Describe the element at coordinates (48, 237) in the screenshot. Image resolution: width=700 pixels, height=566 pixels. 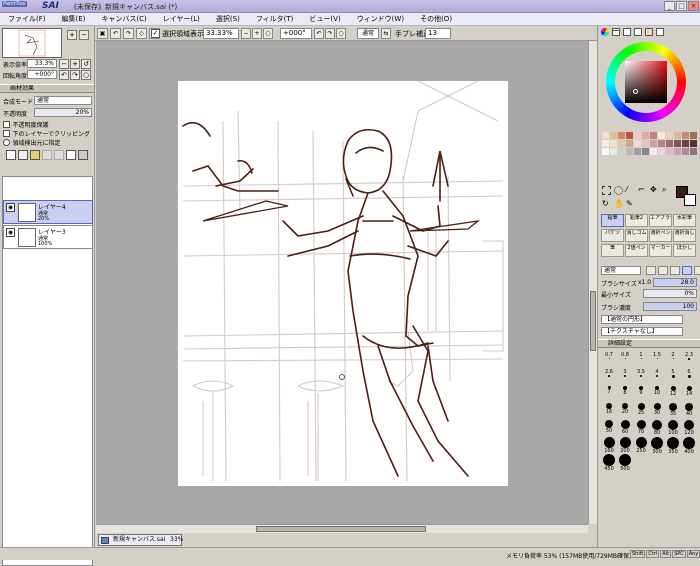
I see `layer-row: ◉ レイヤー3 通常 100%` at that location.